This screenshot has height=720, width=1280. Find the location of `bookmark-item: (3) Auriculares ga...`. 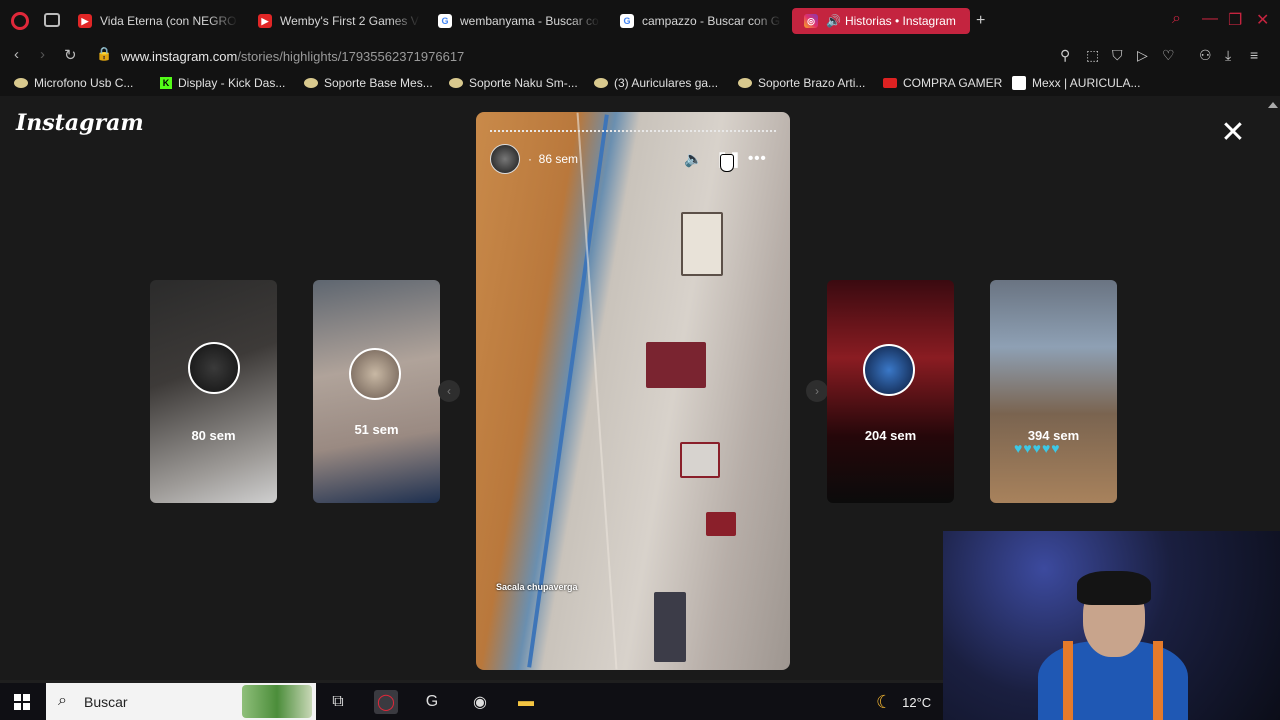

bookmark-item: (3) Auriculares ga... is located at coordinates (656, 83).